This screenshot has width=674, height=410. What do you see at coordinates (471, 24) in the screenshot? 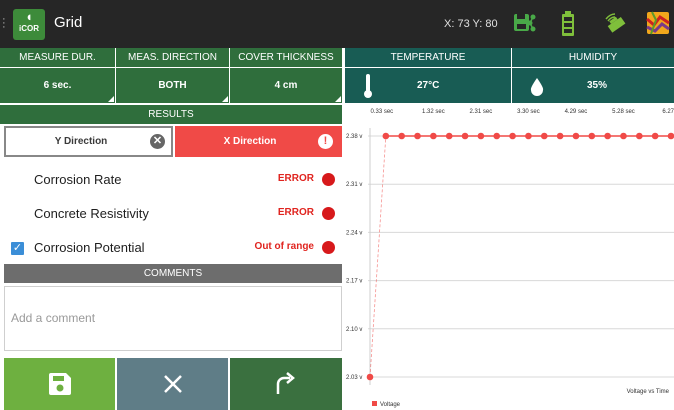
I see `grid-coordinates: X: 73 Y: 80` at bounding box center [471, 24].